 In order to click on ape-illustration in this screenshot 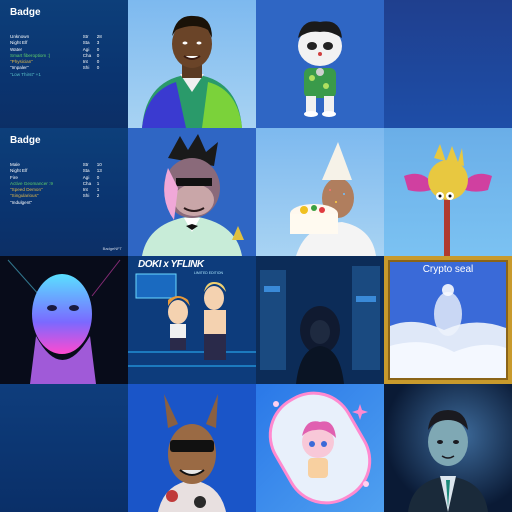, I will do `click(193, 195)`.